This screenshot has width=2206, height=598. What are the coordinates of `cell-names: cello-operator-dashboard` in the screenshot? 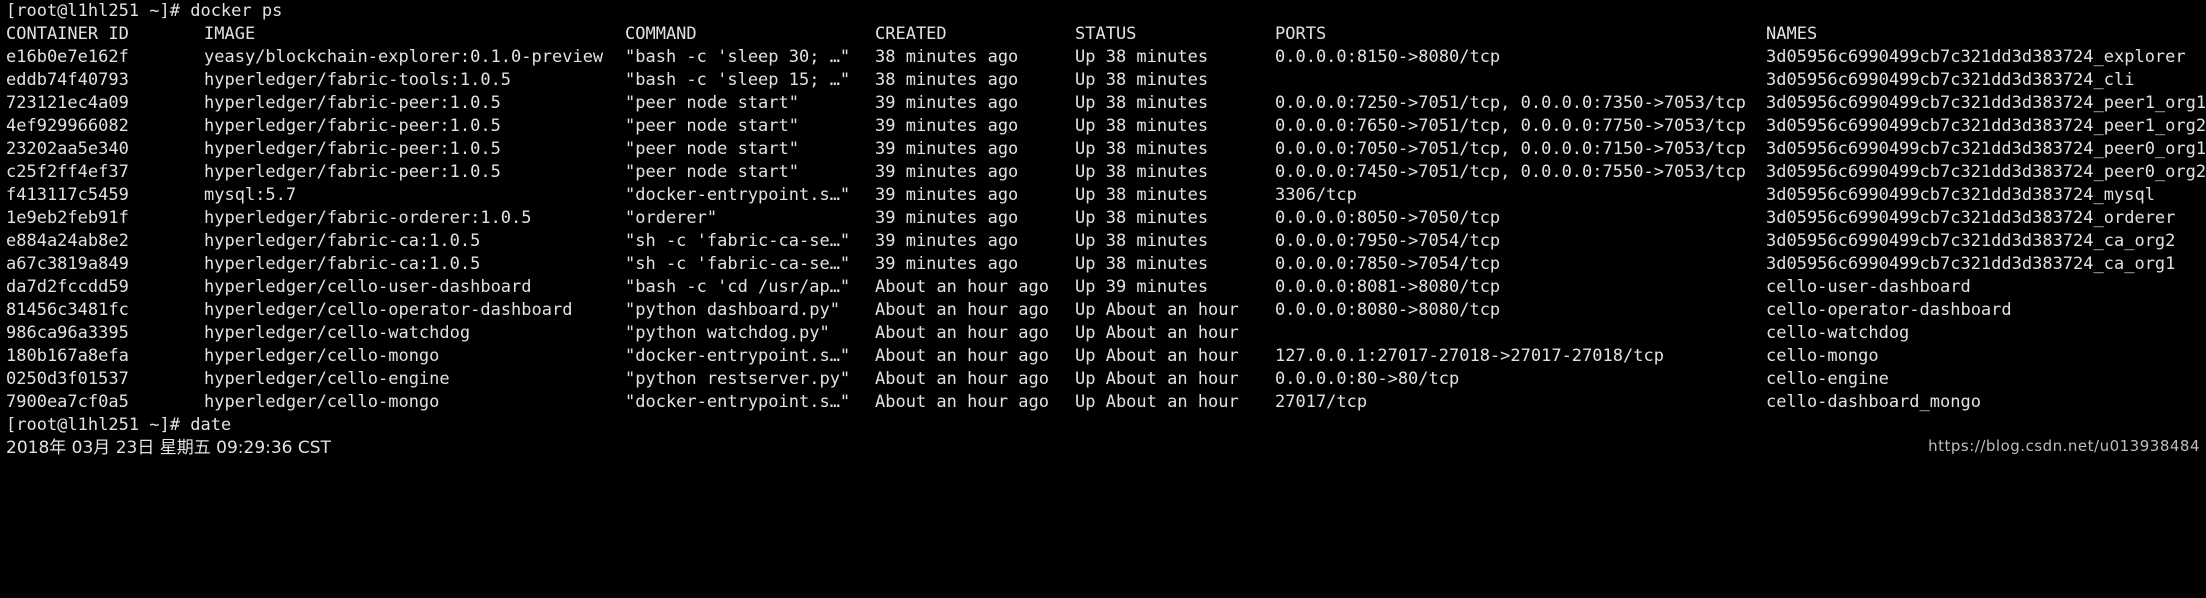 It's located at (1889, 310).